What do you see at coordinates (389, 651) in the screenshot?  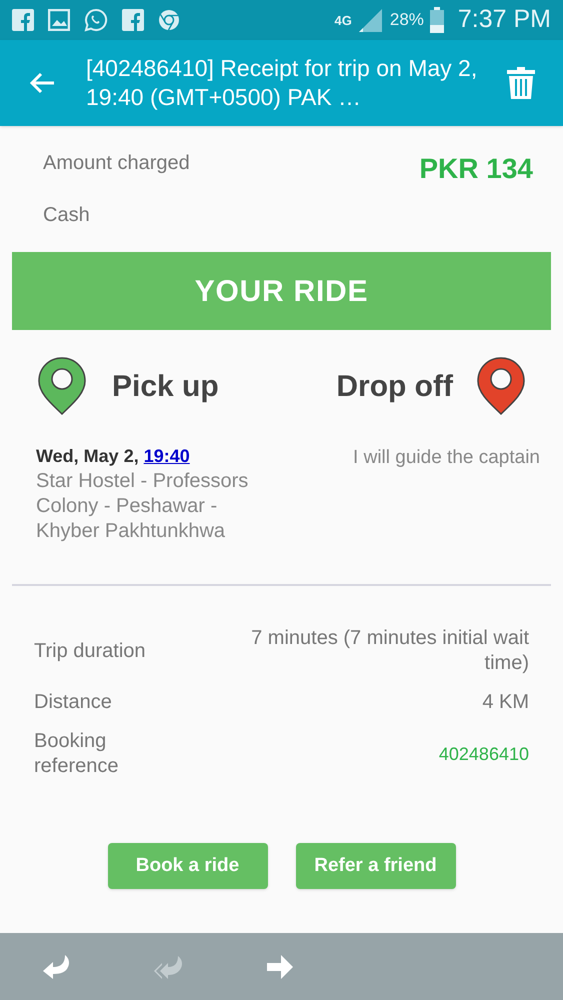 I see `detail-value: 7 minutes (7 minutes initial wait time)` at bounding box center [389, 651].